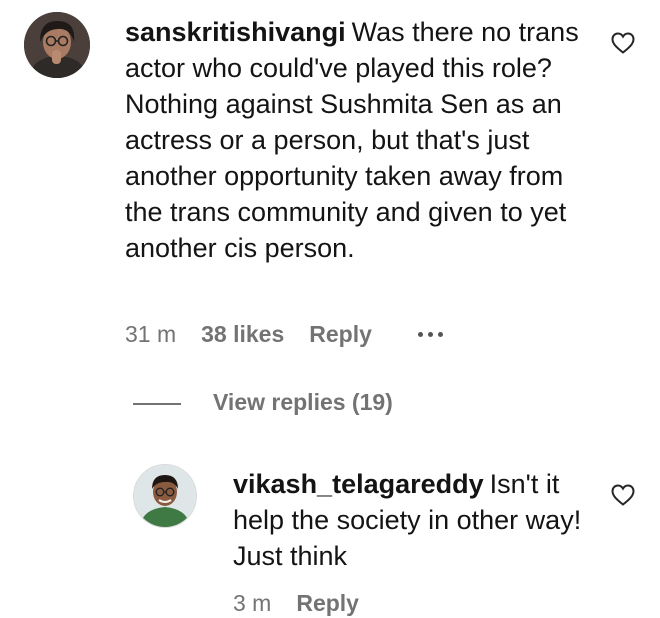 This screenshot has height=618, width=660. I want to click on avatar, so click(57, 45).